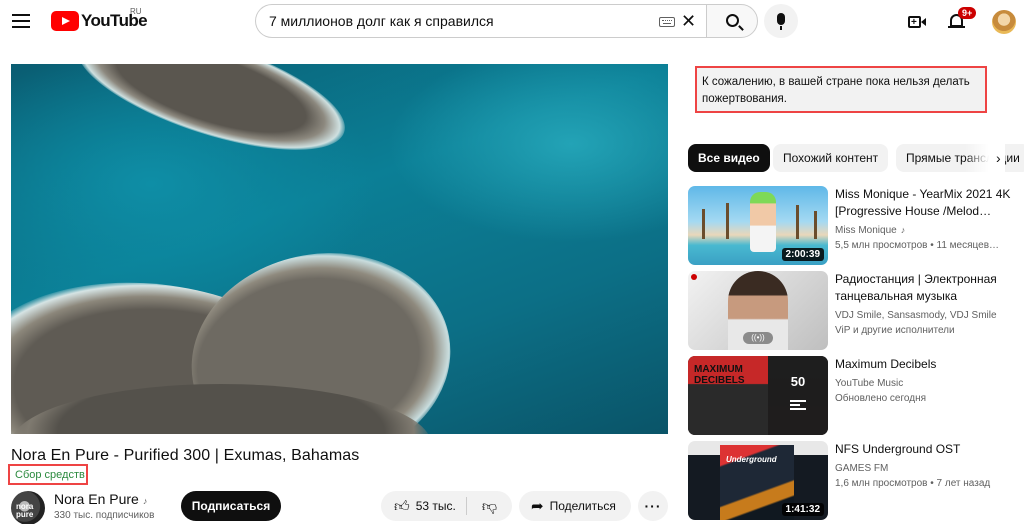 The image size is (1024, 524). What do you see at coordinates (28, 507) in the screenshot?
I see `channel-avatar: nora pure` at bounding box center [28, 507].